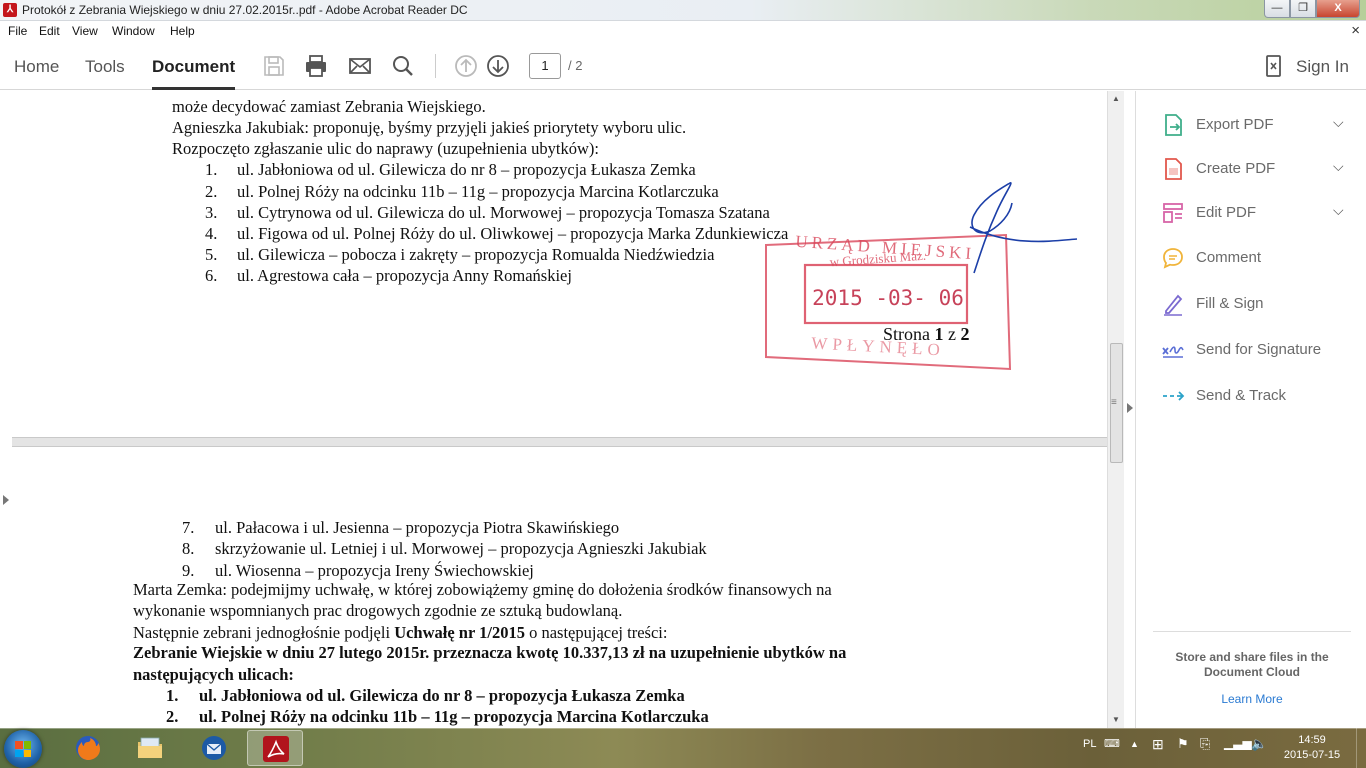  I want to click on firefox-icon, so click(88, 748).